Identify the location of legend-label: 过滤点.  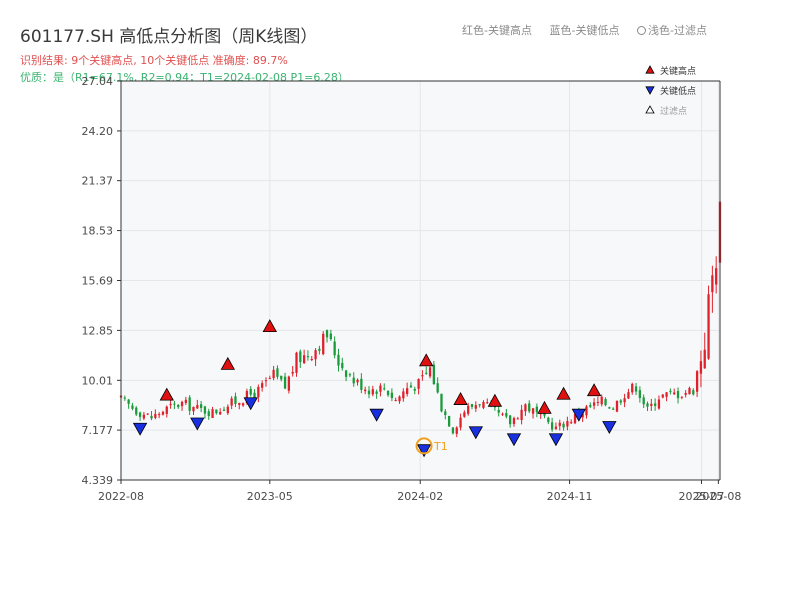
(673, 111).